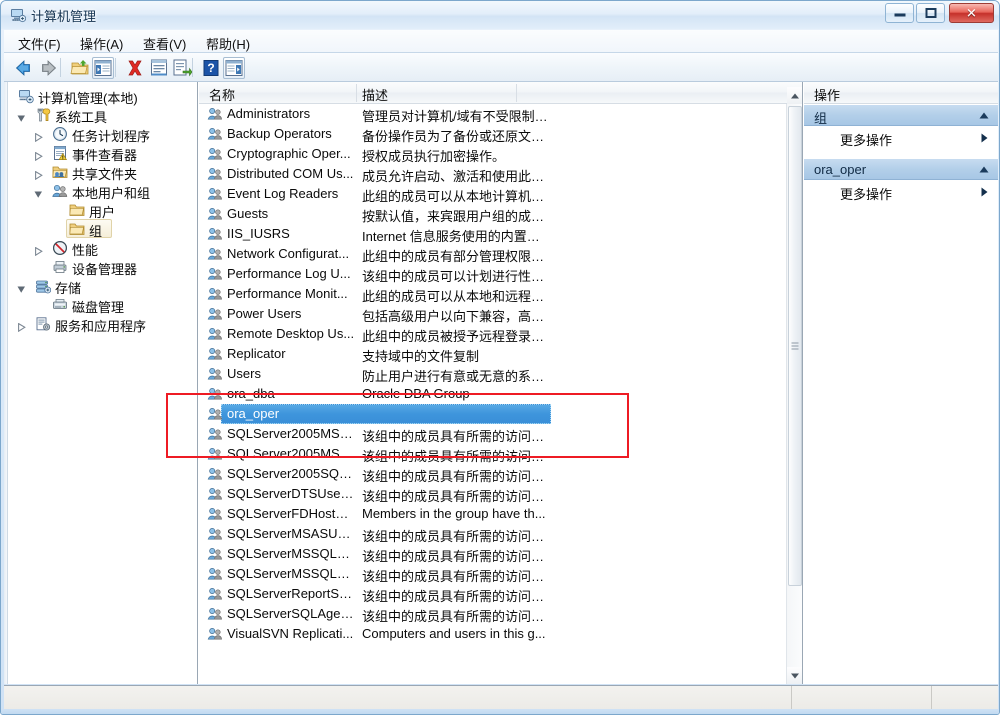 The image size is (1000, 715). I want to click on table-row: ora_dba Oracle DBA Group, so click(493, 394).